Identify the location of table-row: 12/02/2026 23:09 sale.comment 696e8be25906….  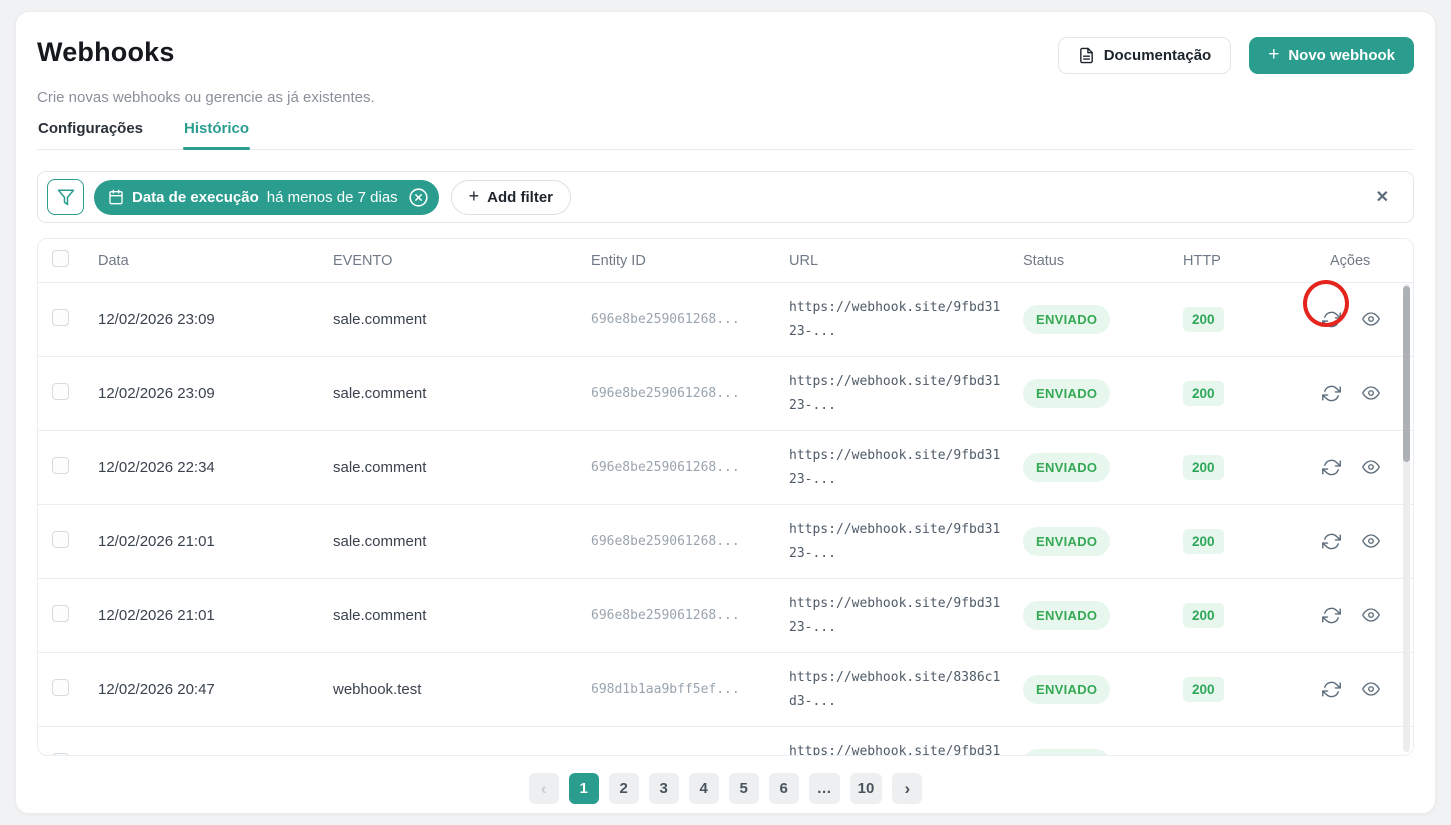
(725, 393).